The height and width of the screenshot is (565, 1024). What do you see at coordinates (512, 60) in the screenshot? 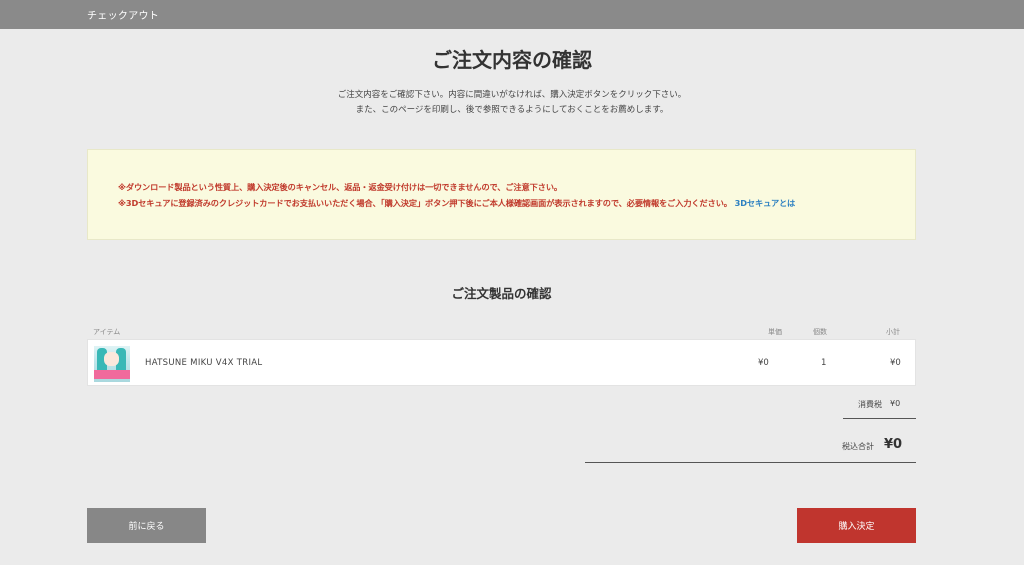
I see `page-title: ご注文内容の確認` at bounding box center [512, 60].